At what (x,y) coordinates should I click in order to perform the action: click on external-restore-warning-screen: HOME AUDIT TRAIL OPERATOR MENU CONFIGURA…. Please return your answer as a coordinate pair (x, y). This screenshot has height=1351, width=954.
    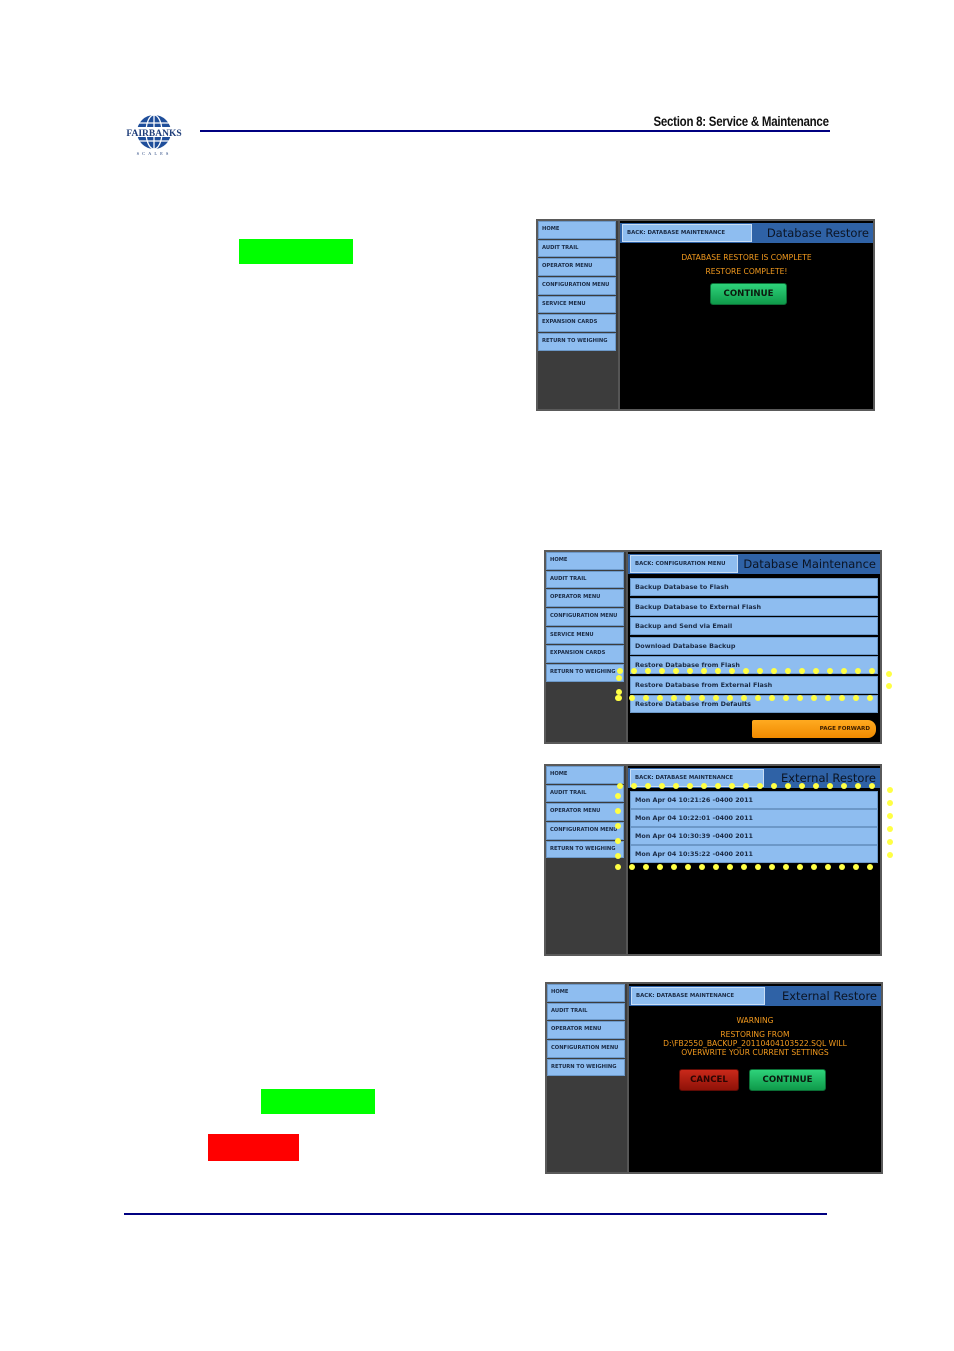
    Looking at the image, I should click on (714, 1078).